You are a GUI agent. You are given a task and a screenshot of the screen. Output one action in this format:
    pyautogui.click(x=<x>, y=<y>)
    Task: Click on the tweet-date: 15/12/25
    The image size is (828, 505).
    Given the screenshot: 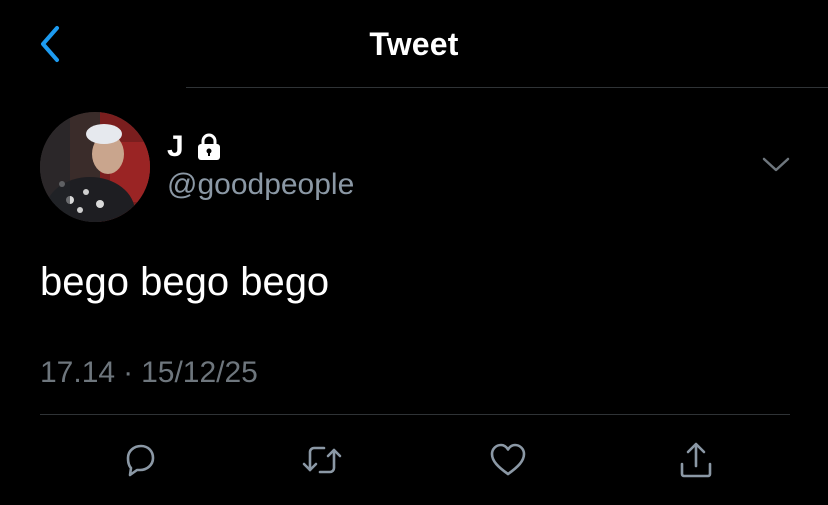 What is the action you would take?
    pyautogui.click(x=199, y=372)
    